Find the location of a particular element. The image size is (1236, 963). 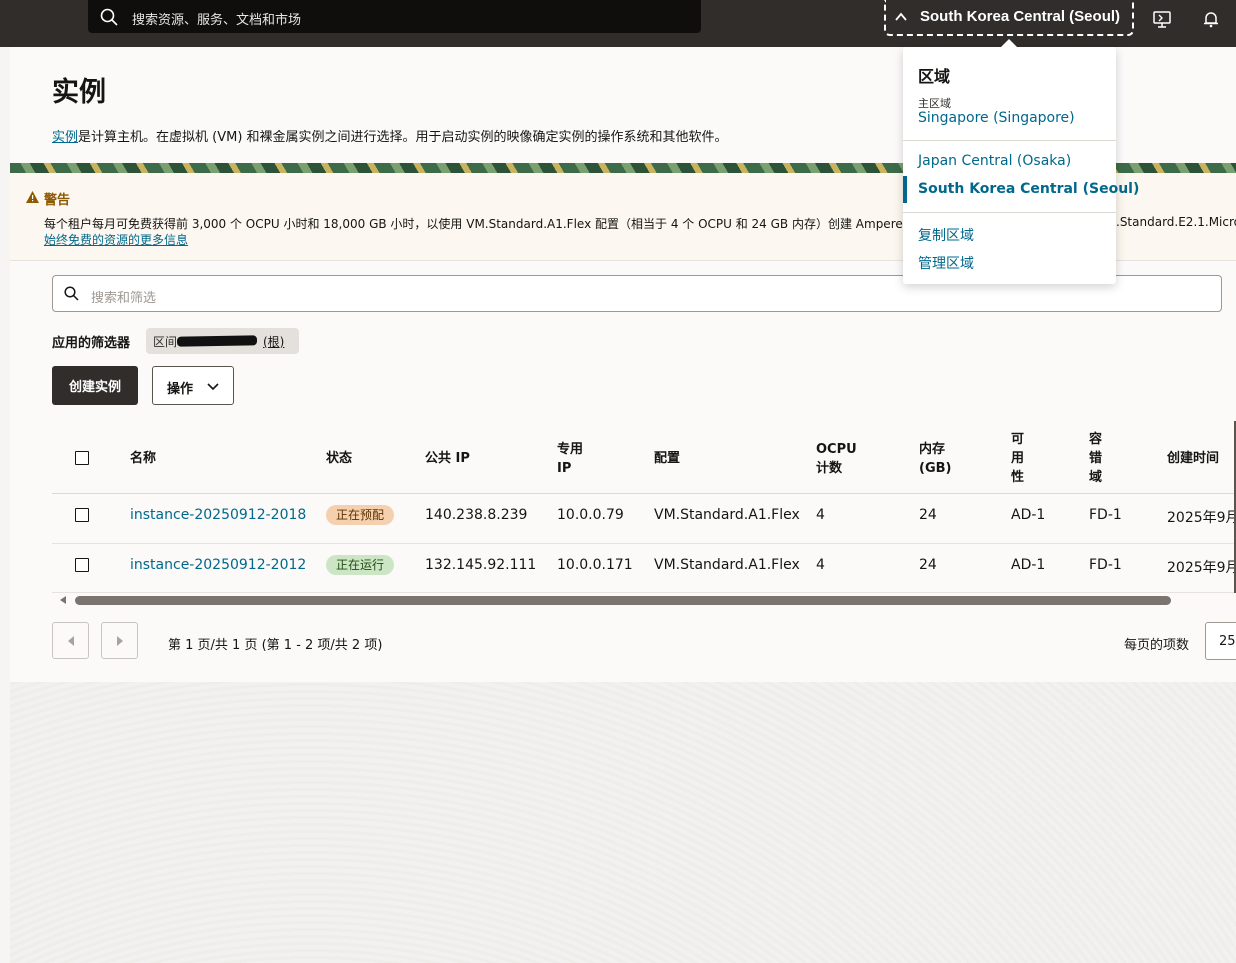

search-filter-placeholder: 搜索和筛选 is located at coordinates (124, 298).